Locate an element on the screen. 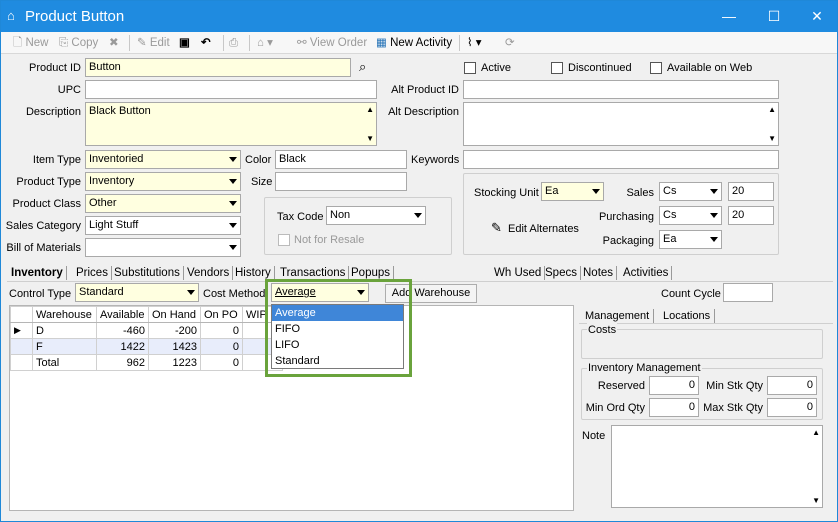  max-stk-qty-label: Max Stk Qty is located at coordinates (733, 408).